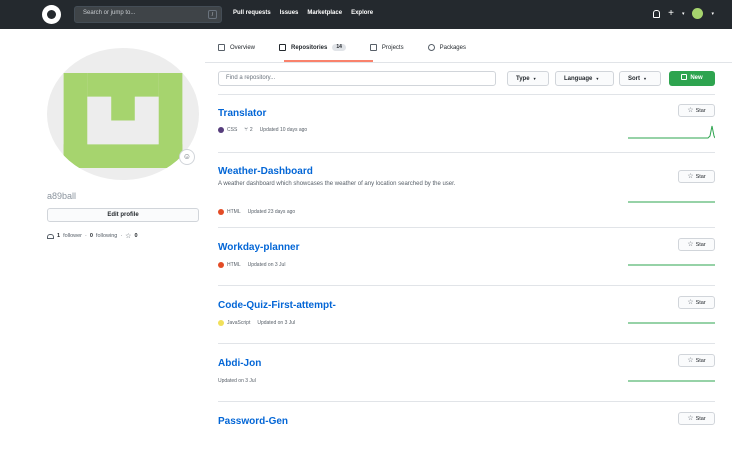  Describe the element at coordinates (237, 381) in the screenshot. I see `repo-updated: Updated on 3 Jul` at that location.